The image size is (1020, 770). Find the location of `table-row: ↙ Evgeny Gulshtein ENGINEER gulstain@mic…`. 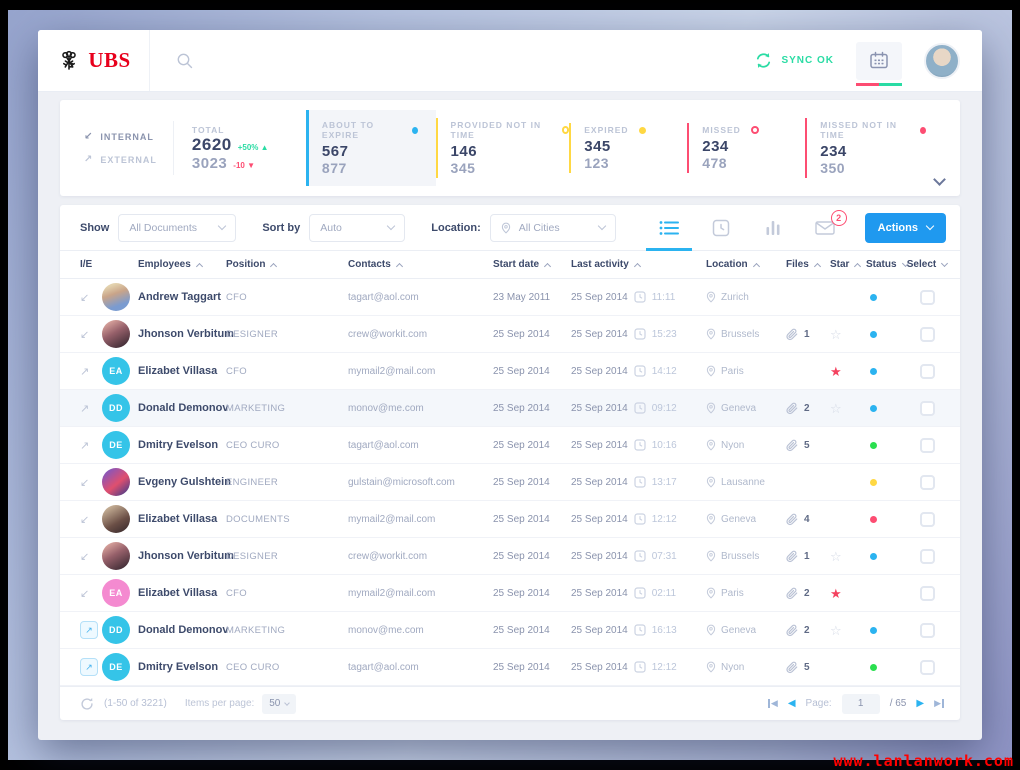

table-row: ↙ Evgeny Gulshtein ENGINEER gulstain@mic… is located at coordinates (510, 482).